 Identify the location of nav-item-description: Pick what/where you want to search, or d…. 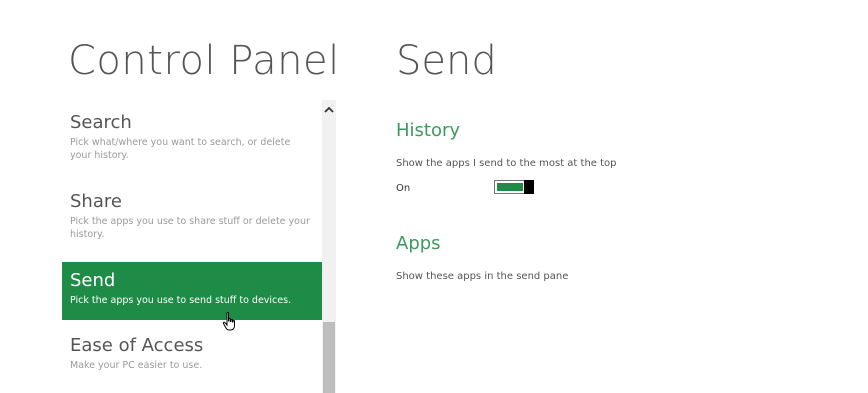
(180, 149).